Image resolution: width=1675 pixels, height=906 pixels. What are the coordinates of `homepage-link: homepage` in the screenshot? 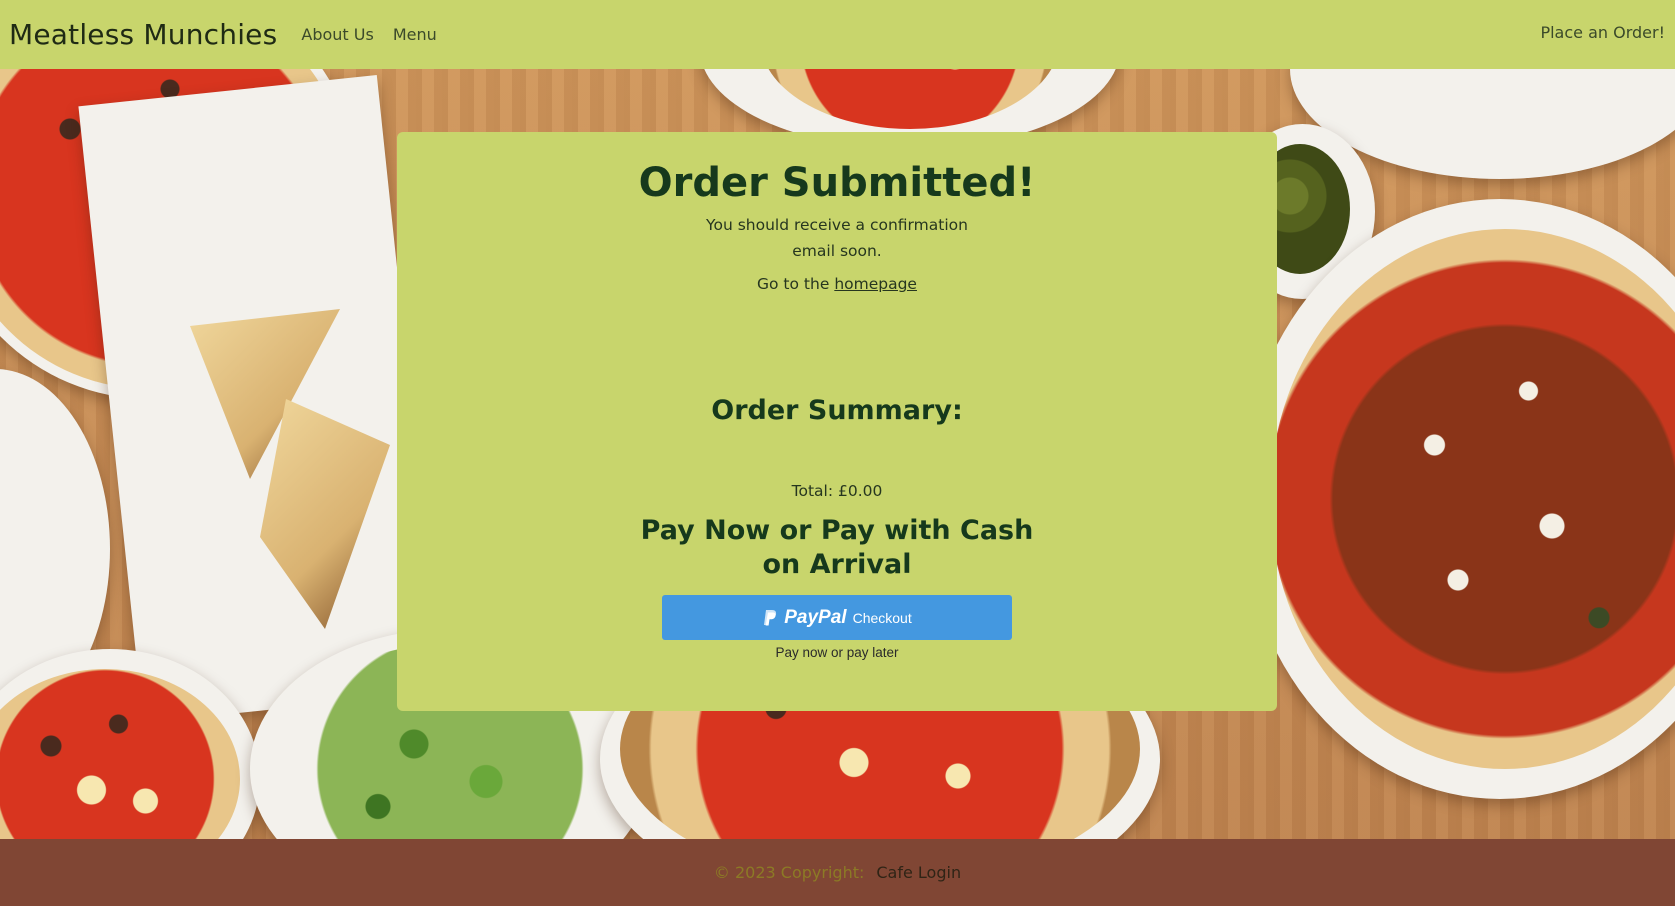 It's located at (875, 284).